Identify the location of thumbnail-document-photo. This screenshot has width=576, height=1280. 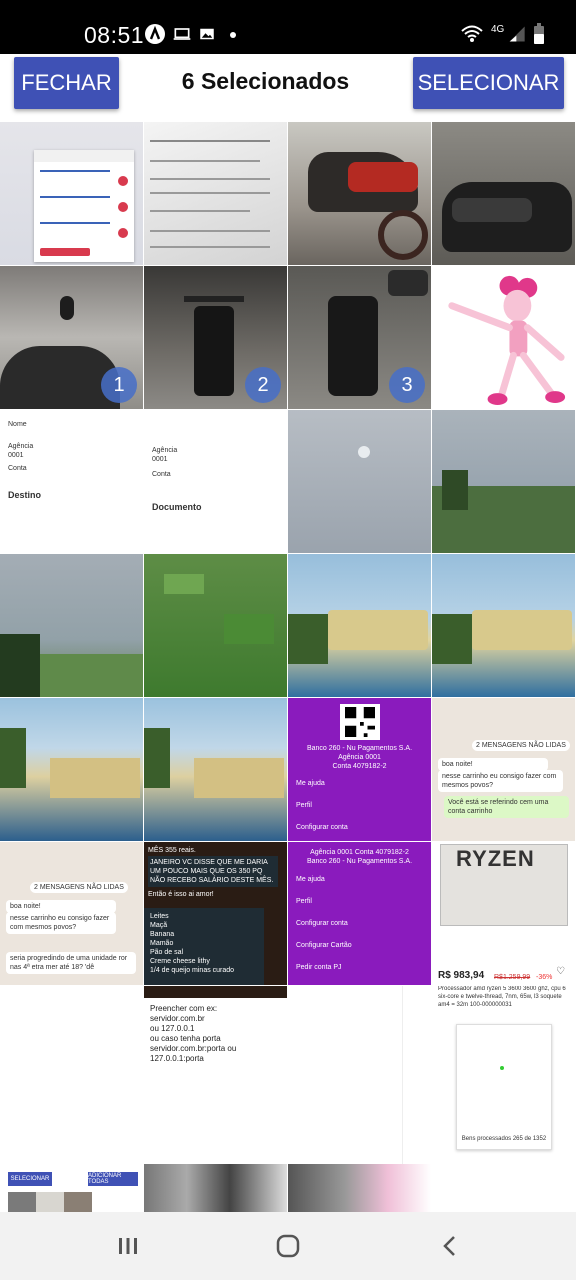
(215, 193).